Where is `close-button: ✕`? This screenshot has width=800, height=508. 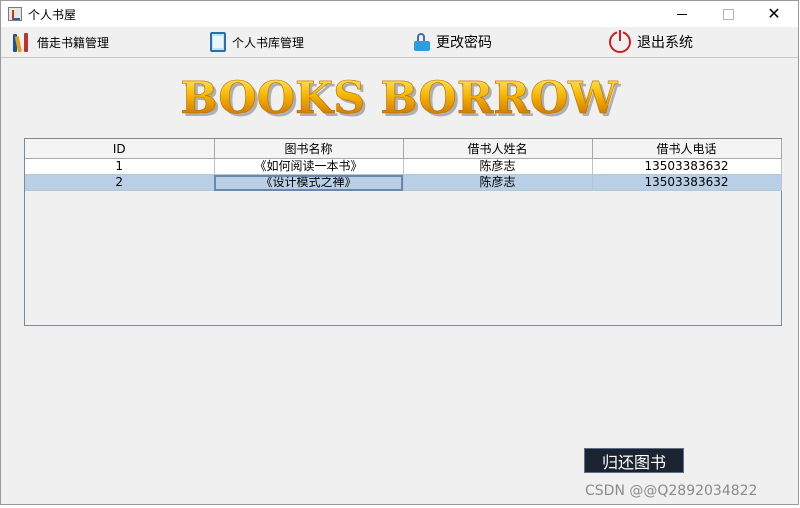
close-button: ✕ is located at coordinates (774, 14).